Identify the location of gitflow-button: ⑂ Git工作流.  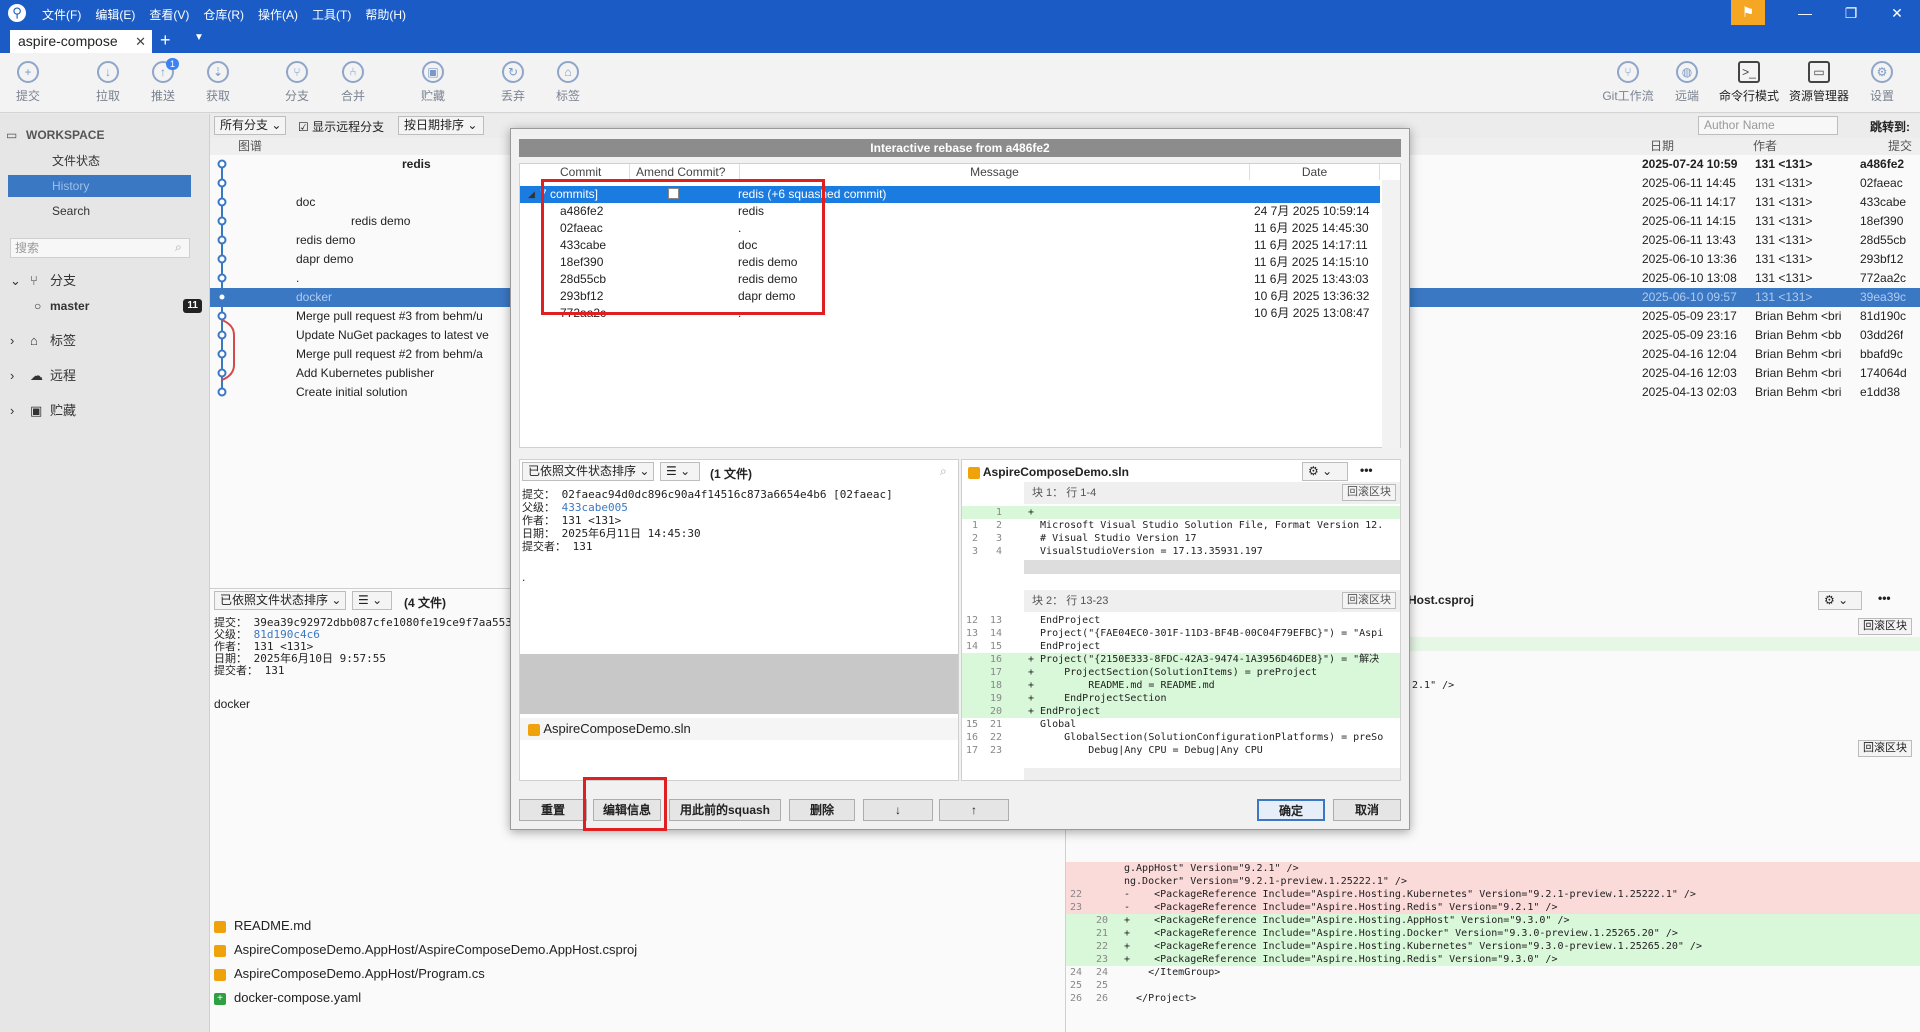
(1628, 82).